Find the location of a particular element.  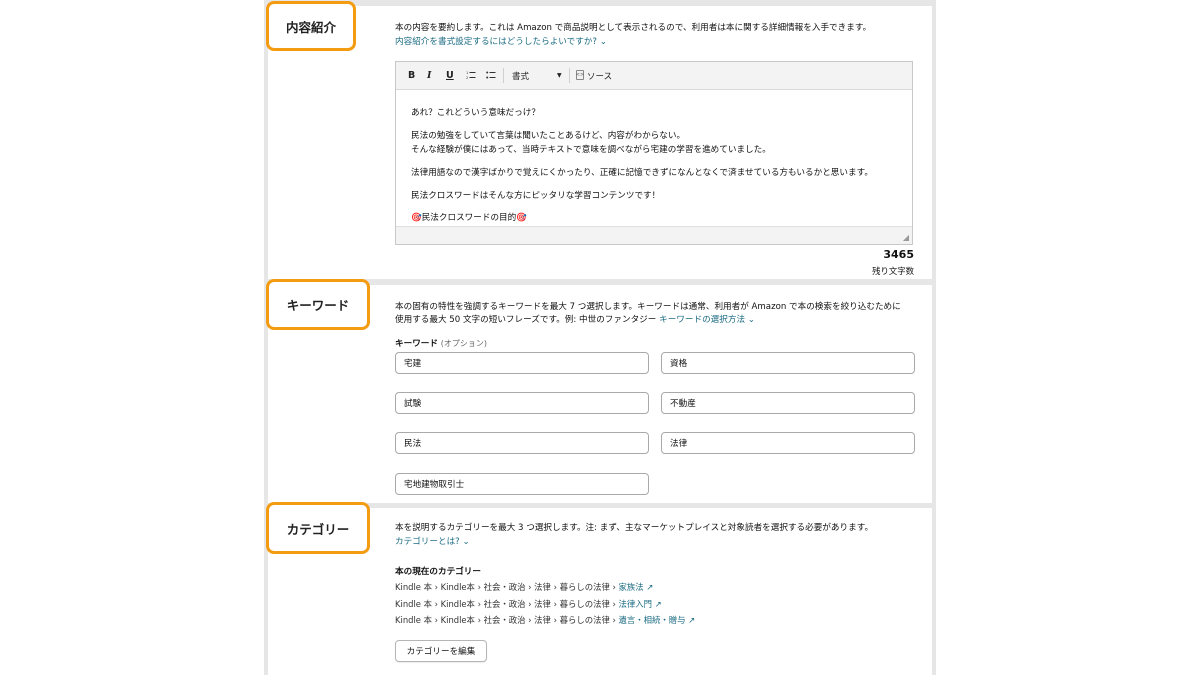

optional-label: (オプション) is located at coordinates (463, 343).